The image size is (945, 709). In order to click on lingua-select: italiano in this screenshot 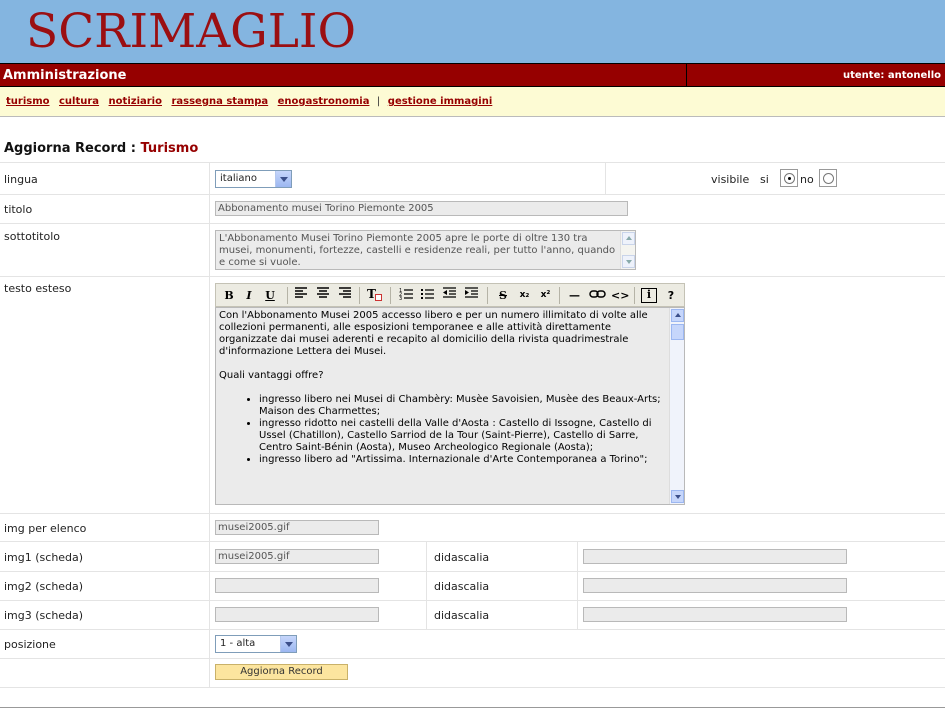, I will do `click(253, 179)`.